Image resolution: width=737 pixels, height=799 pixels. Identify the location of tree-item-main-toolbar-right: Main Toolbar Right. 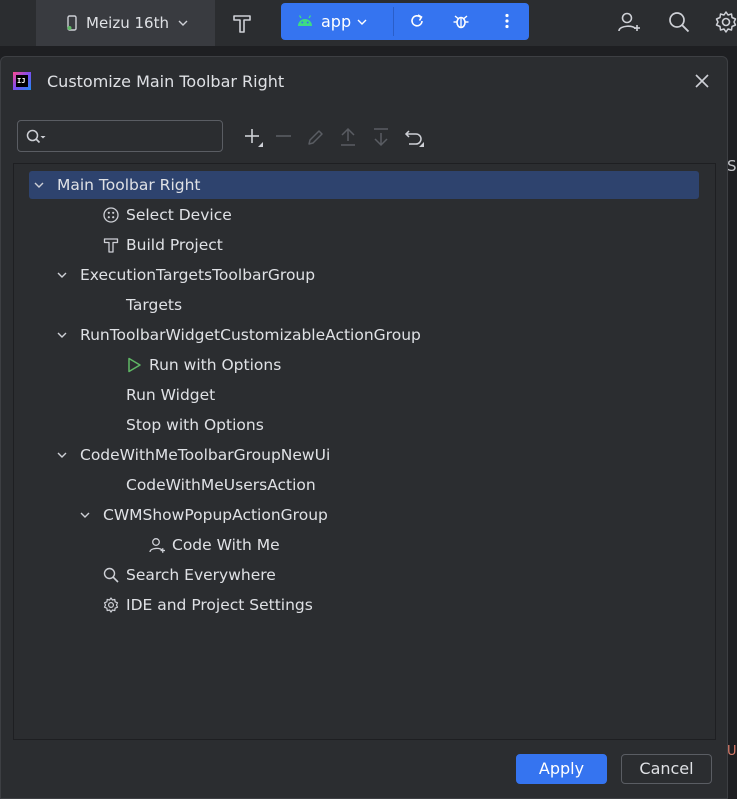
(364, 185).